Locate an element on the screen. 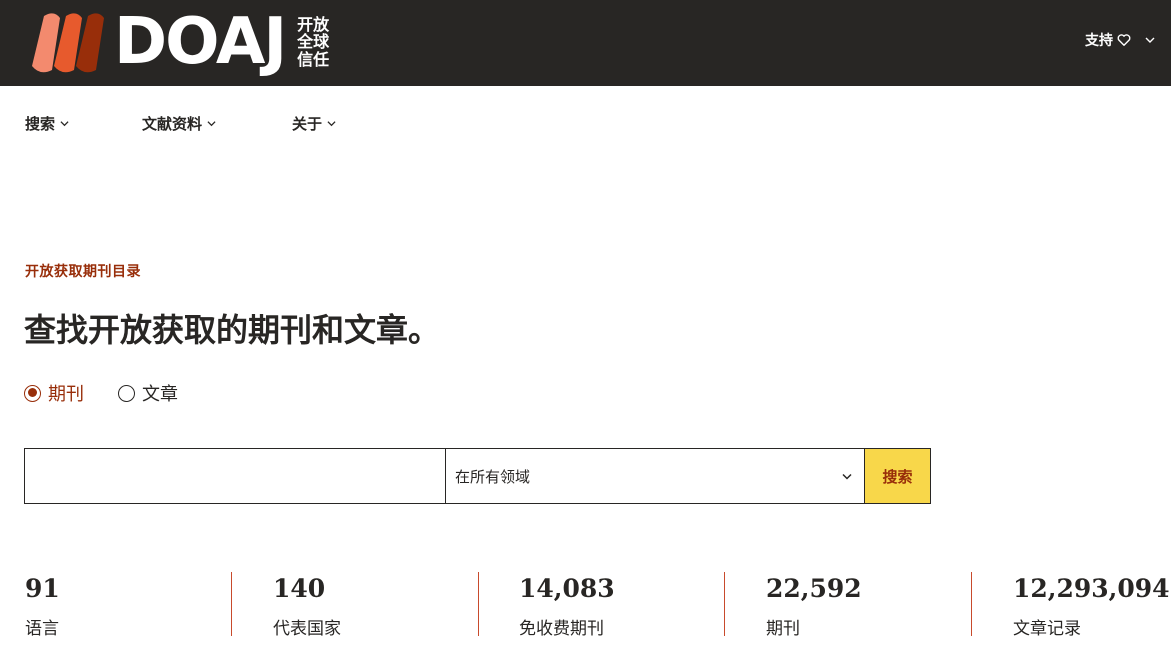  stat-label: 免收费期刊 is located at coordinates (561, 629).